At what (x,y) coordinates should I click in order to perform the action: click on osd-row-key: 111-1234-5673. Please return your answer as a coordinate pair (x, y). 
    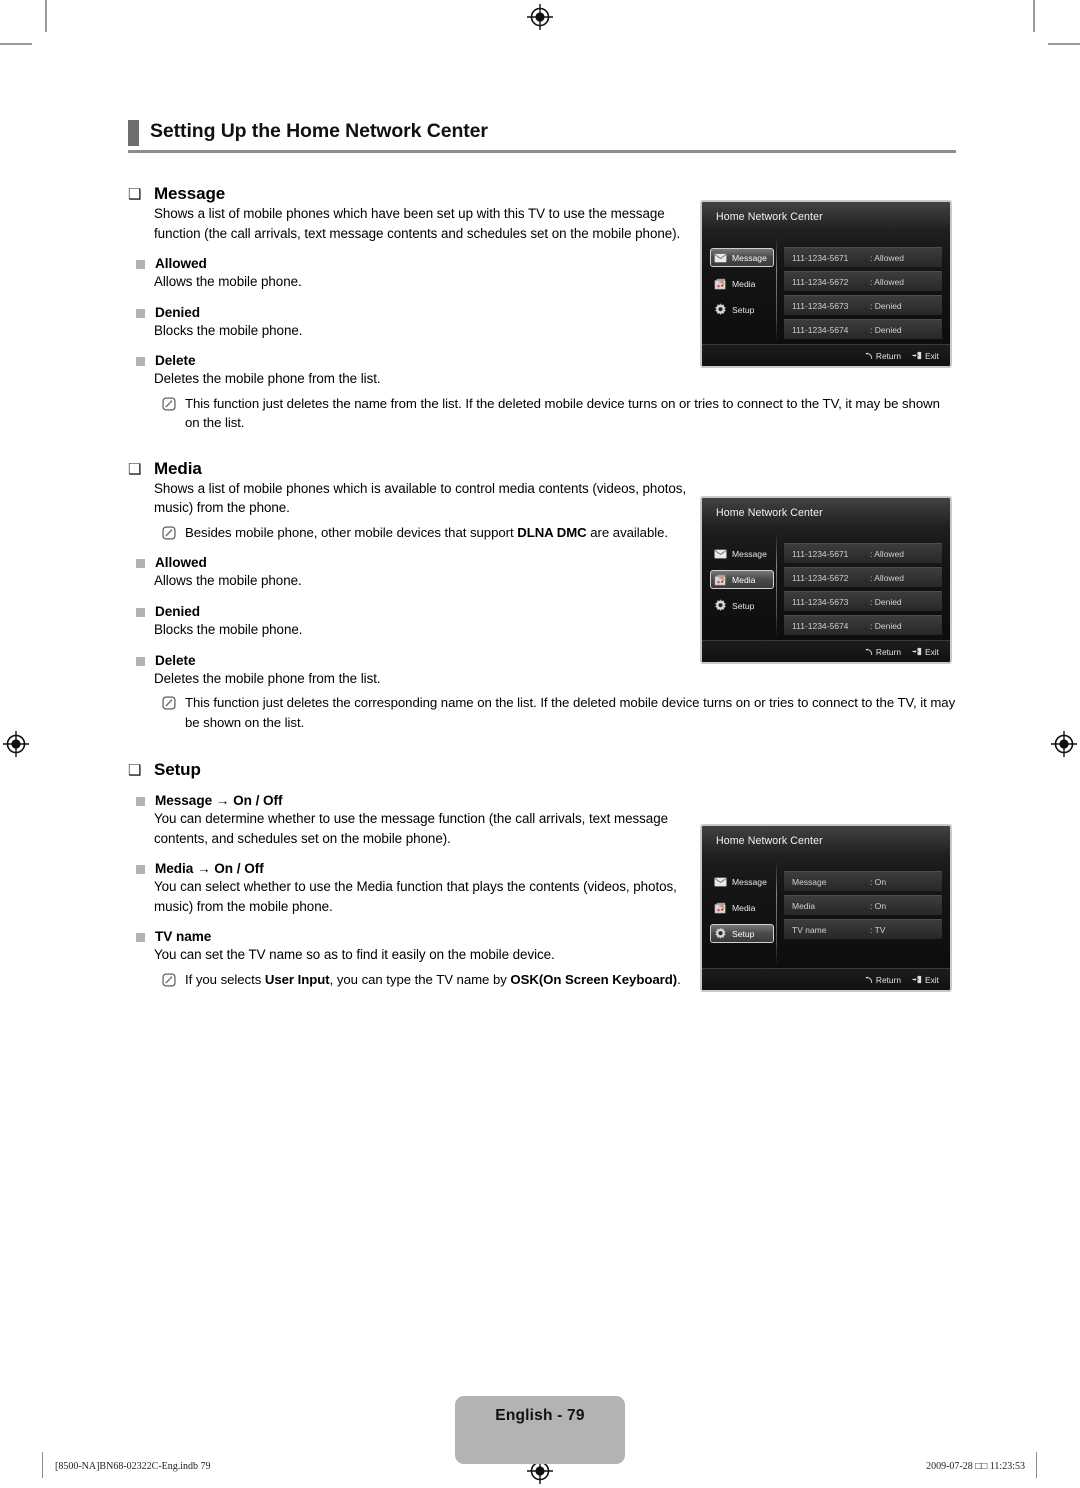
    Looking at the image, I should click on (820, 305).